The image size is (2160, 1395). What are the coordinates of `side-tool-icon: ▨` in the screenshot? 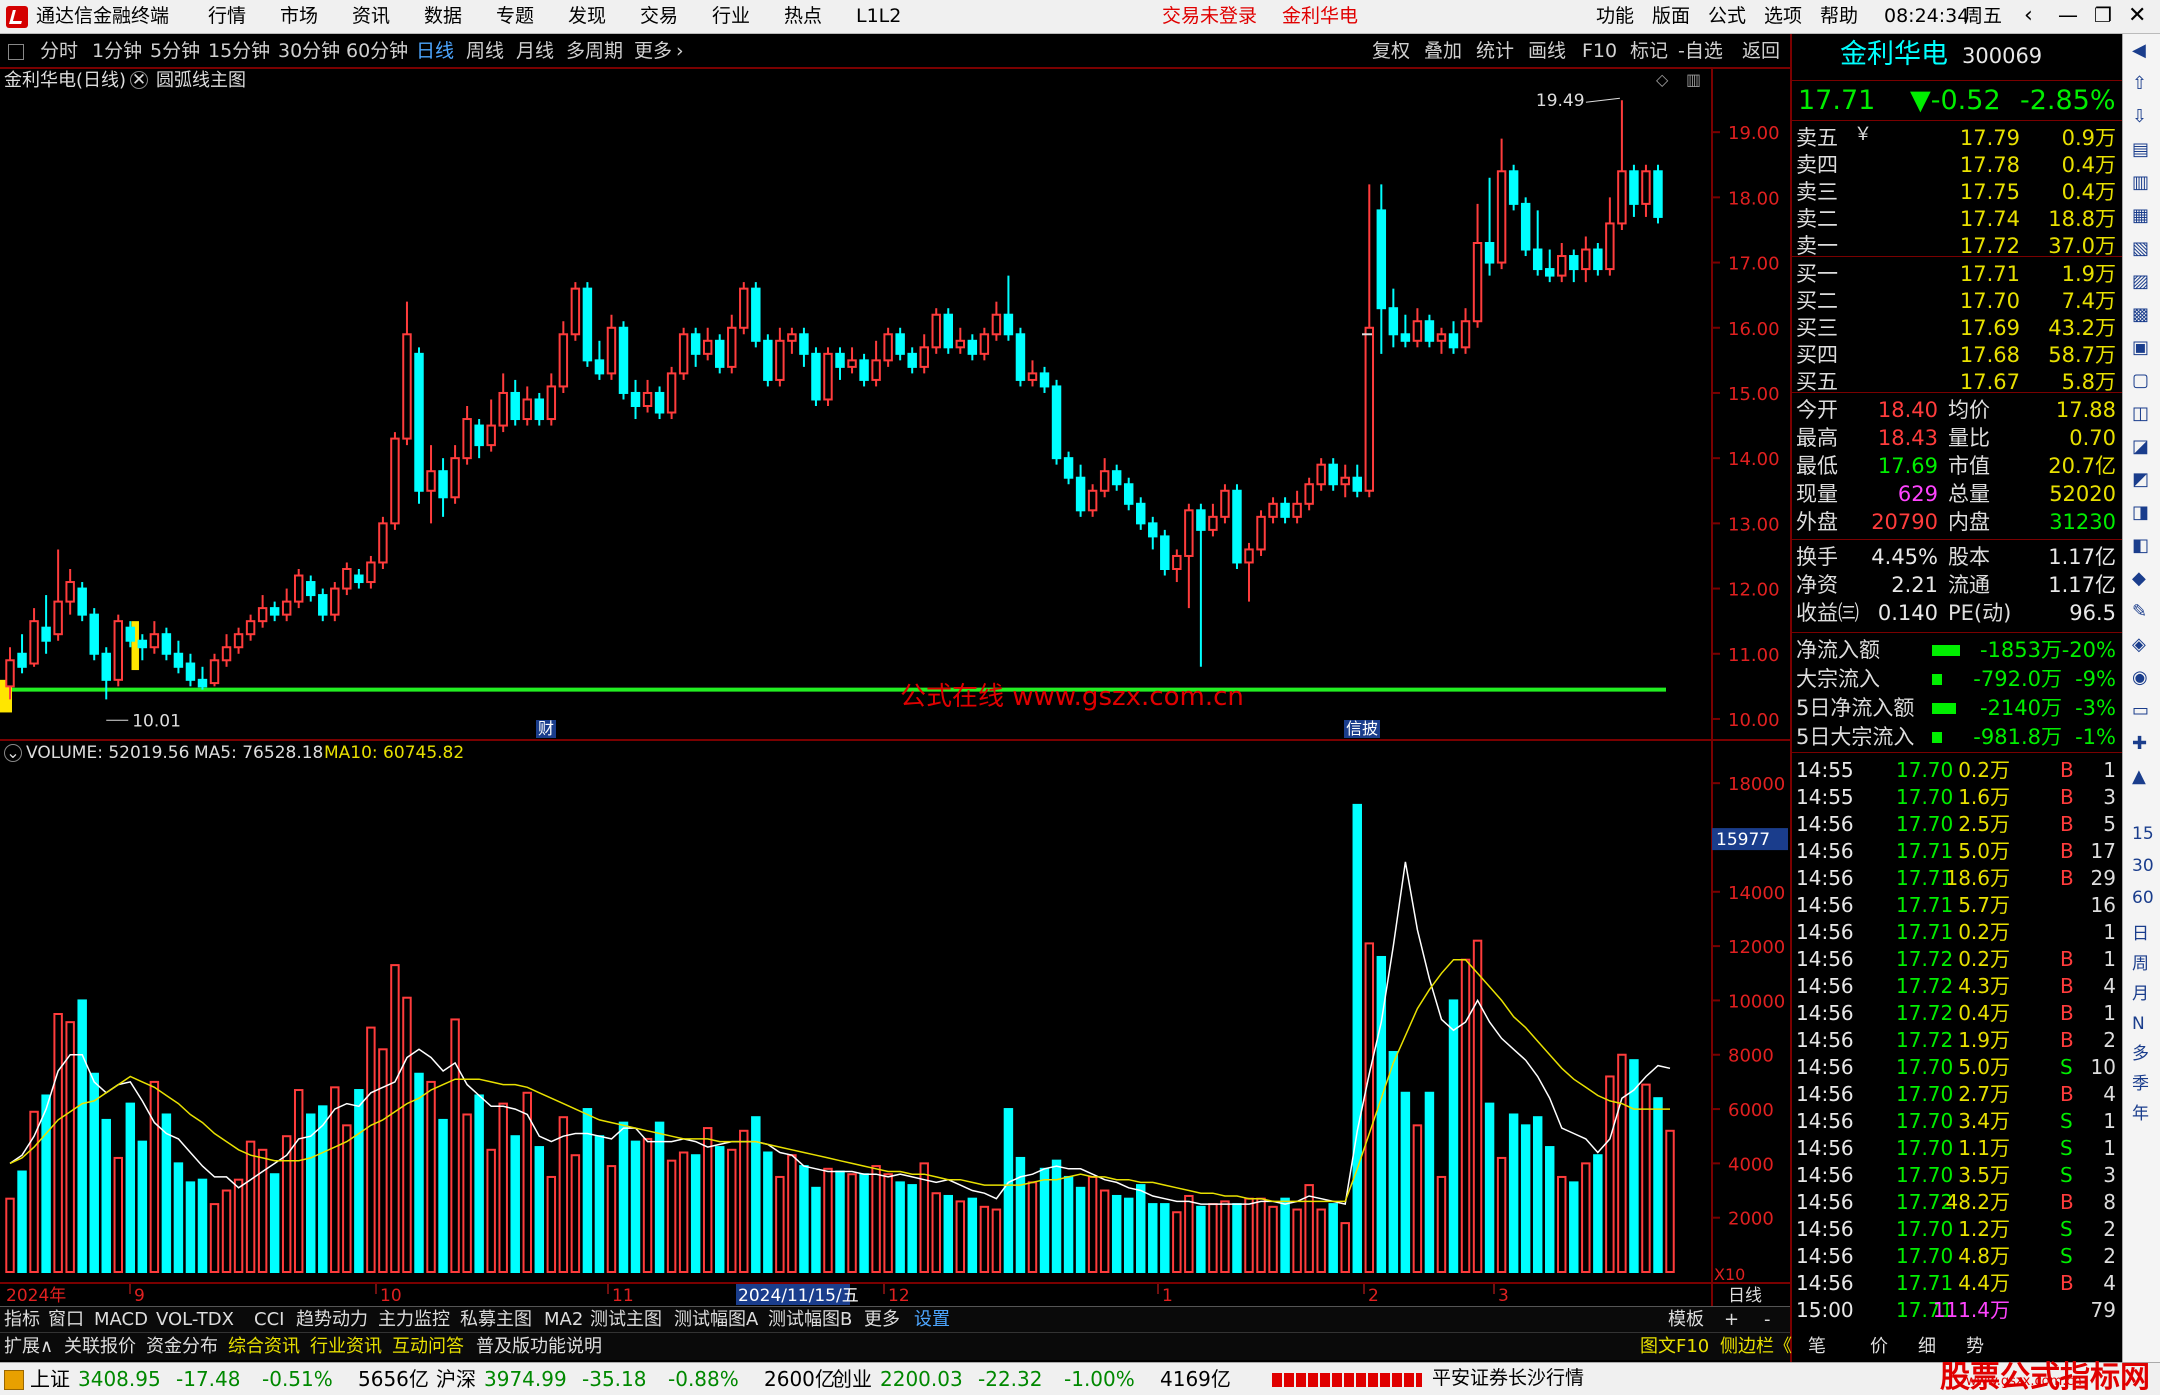 It's located at (2140, 282).